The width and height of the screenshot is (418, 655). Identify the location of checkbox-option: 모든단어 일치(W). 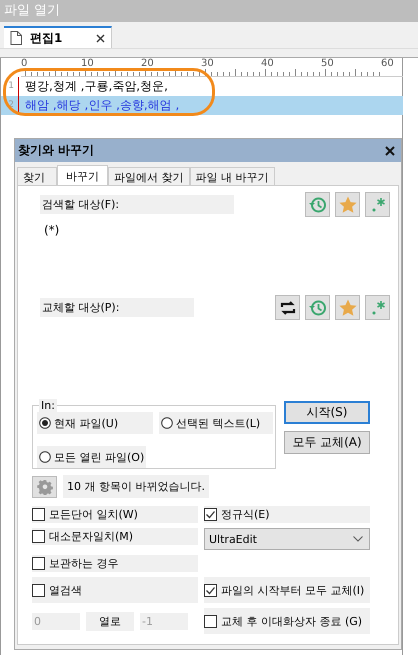
(115, 514).